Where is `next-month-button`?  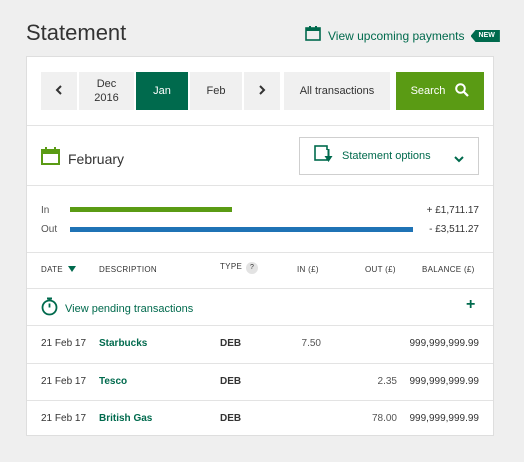 next-month-button is located at coordinates (262, 91).